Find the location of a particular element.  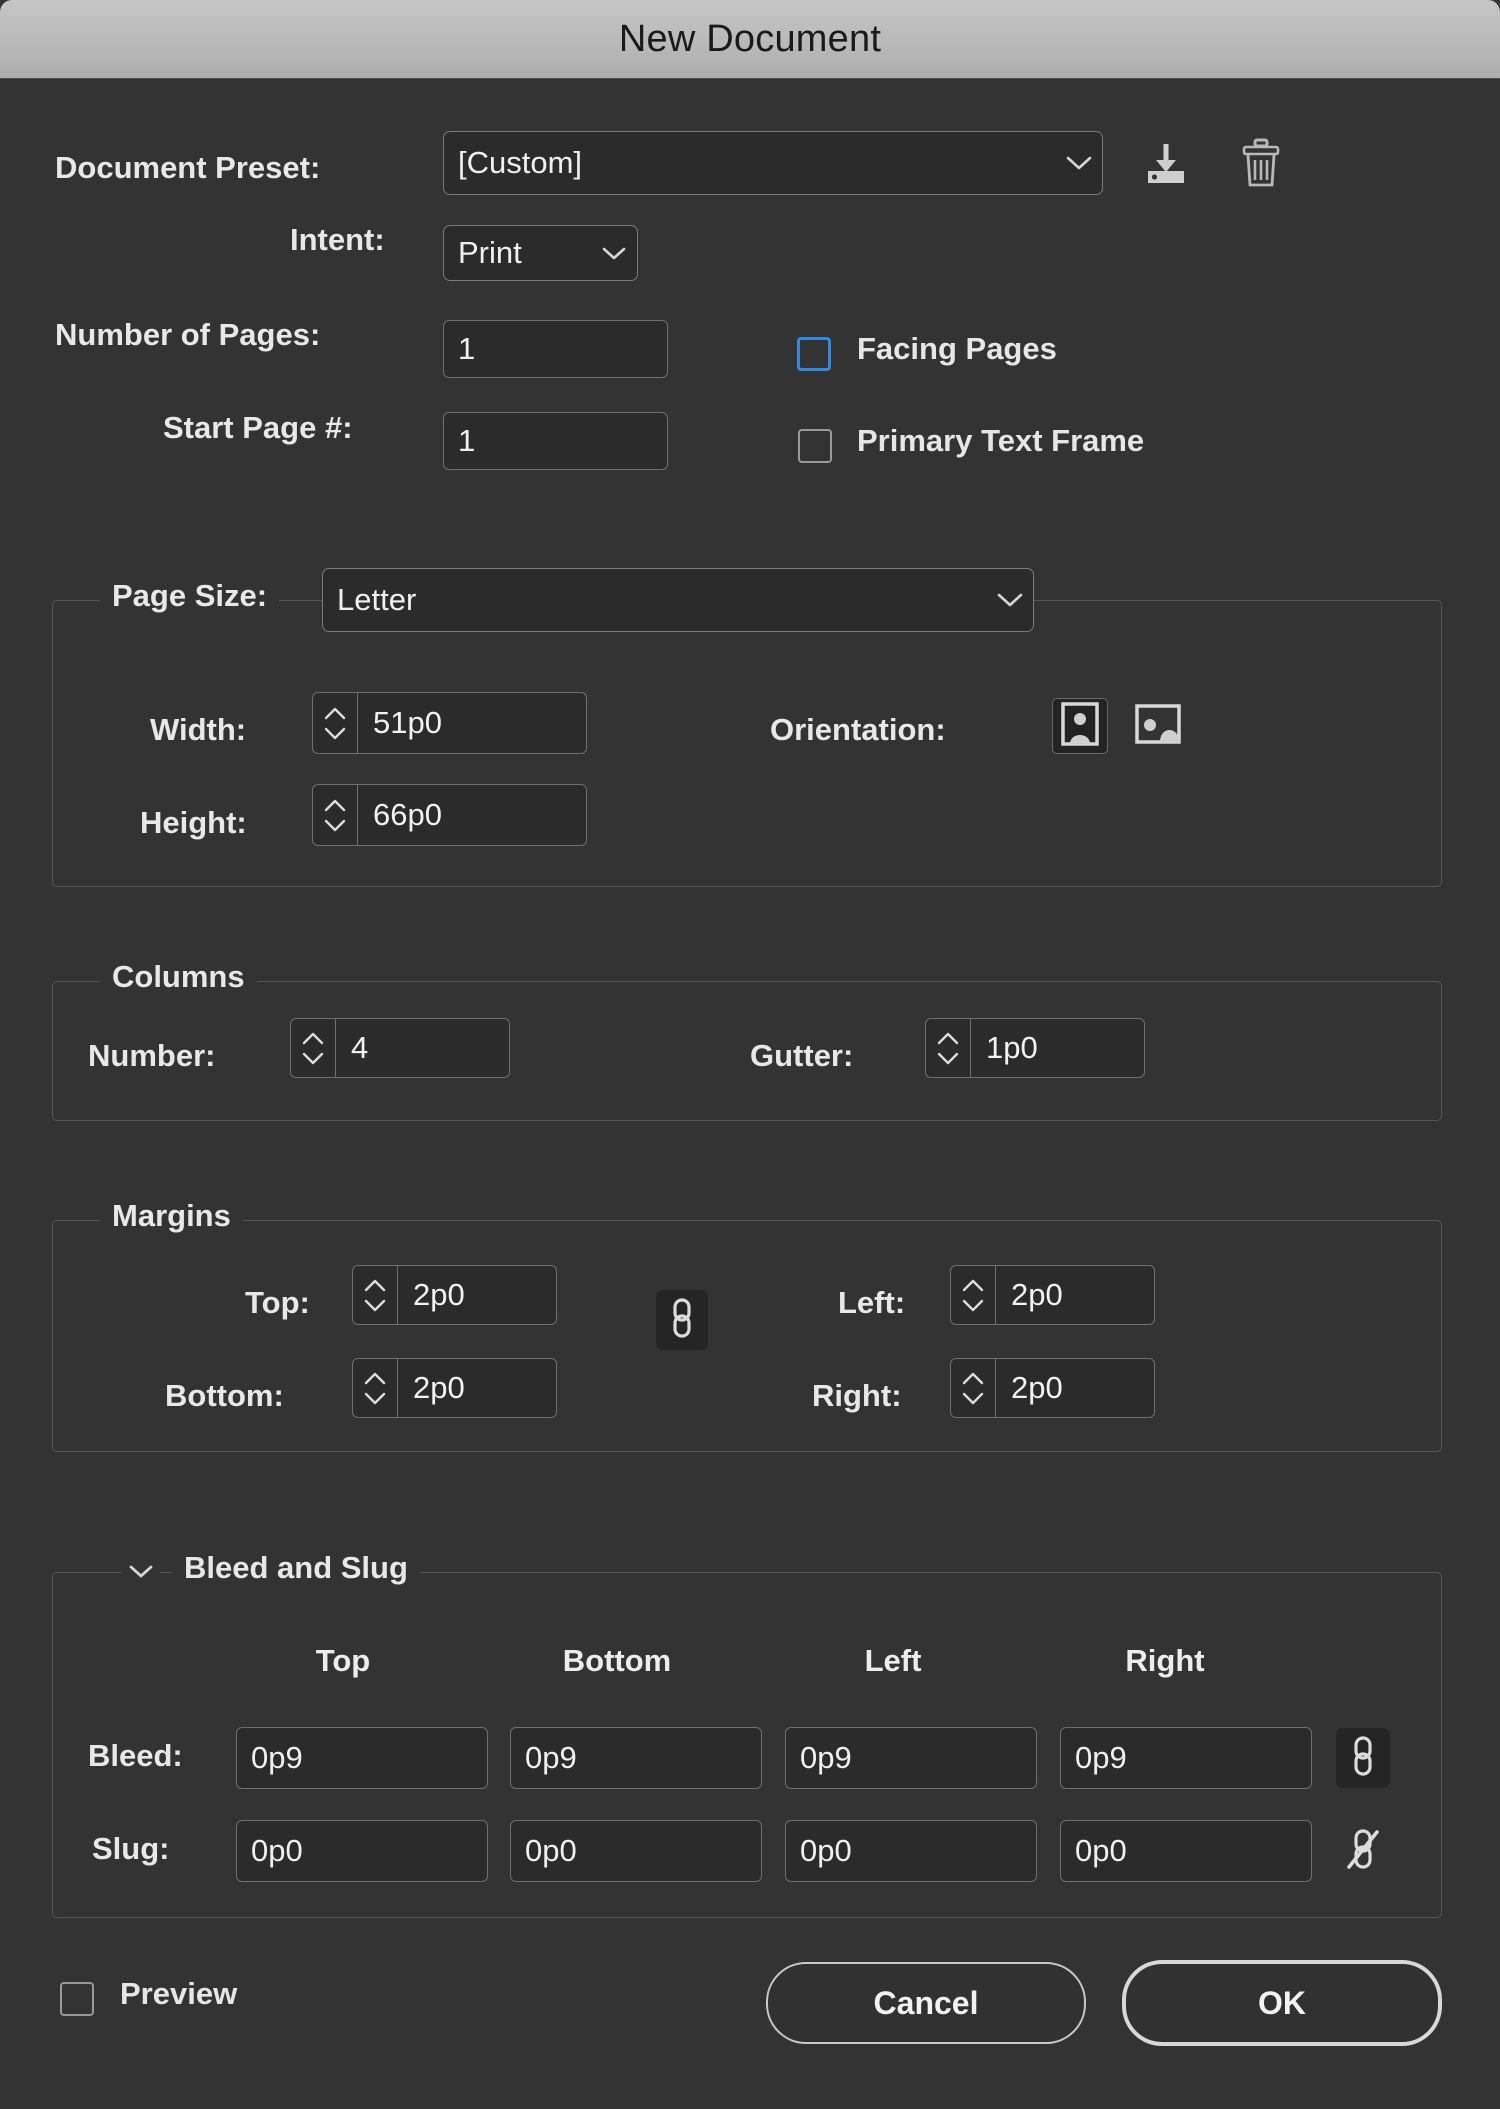

columns-number-label: Number: is located at coordinates (152, 1055).